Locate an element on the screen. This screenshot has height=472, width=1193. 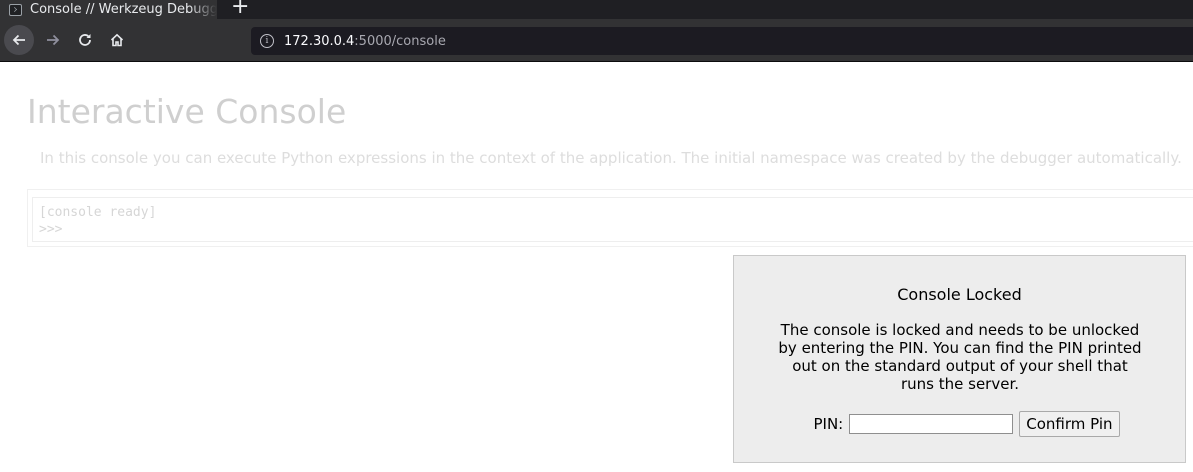
info-icon: i is located at coordinates (267, 41).